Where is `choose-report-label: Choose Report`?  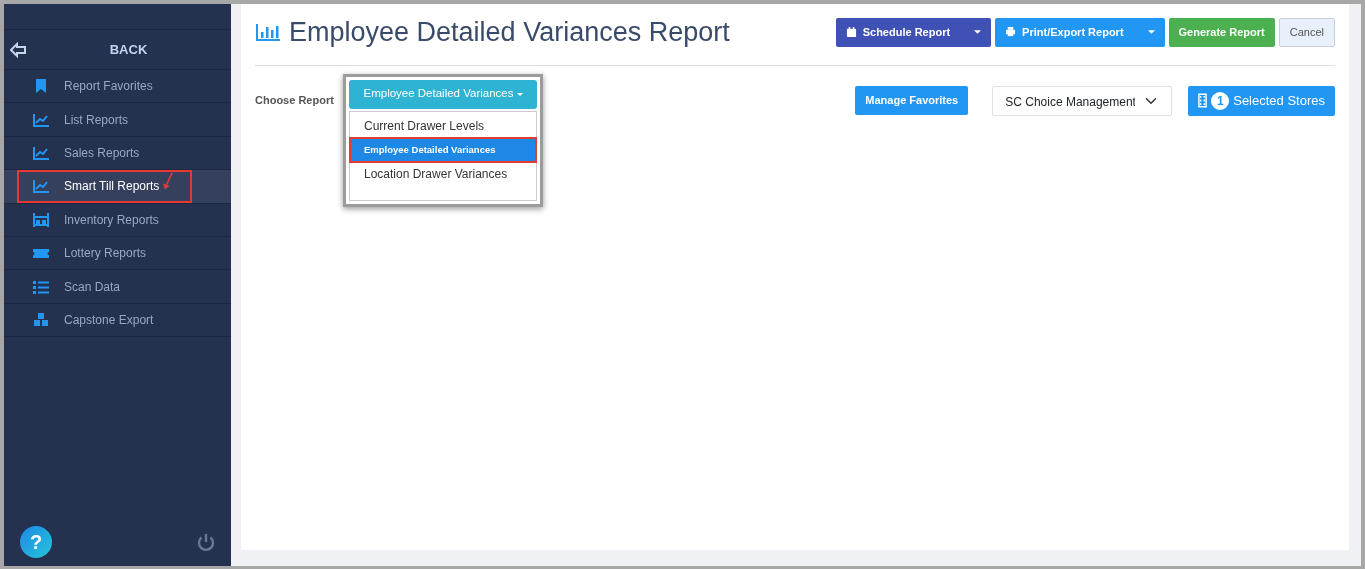
choose-report-label: Choose Report is located at coordinates (295, 100).